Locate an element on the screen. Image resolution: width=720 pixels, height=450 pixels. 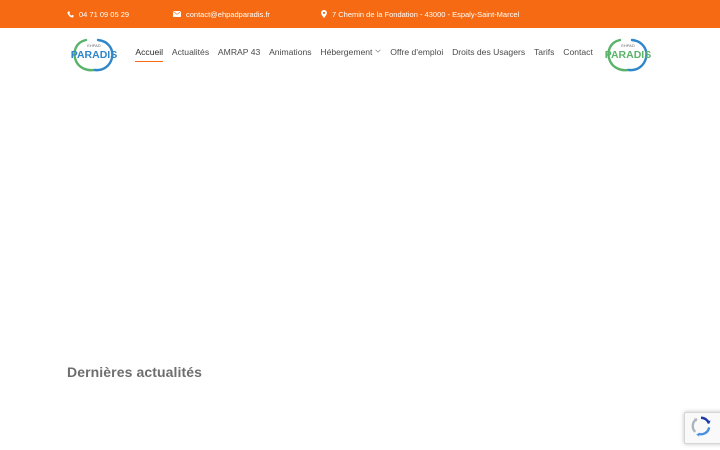
chevron-down-icon is located at coordinates (378, 52).